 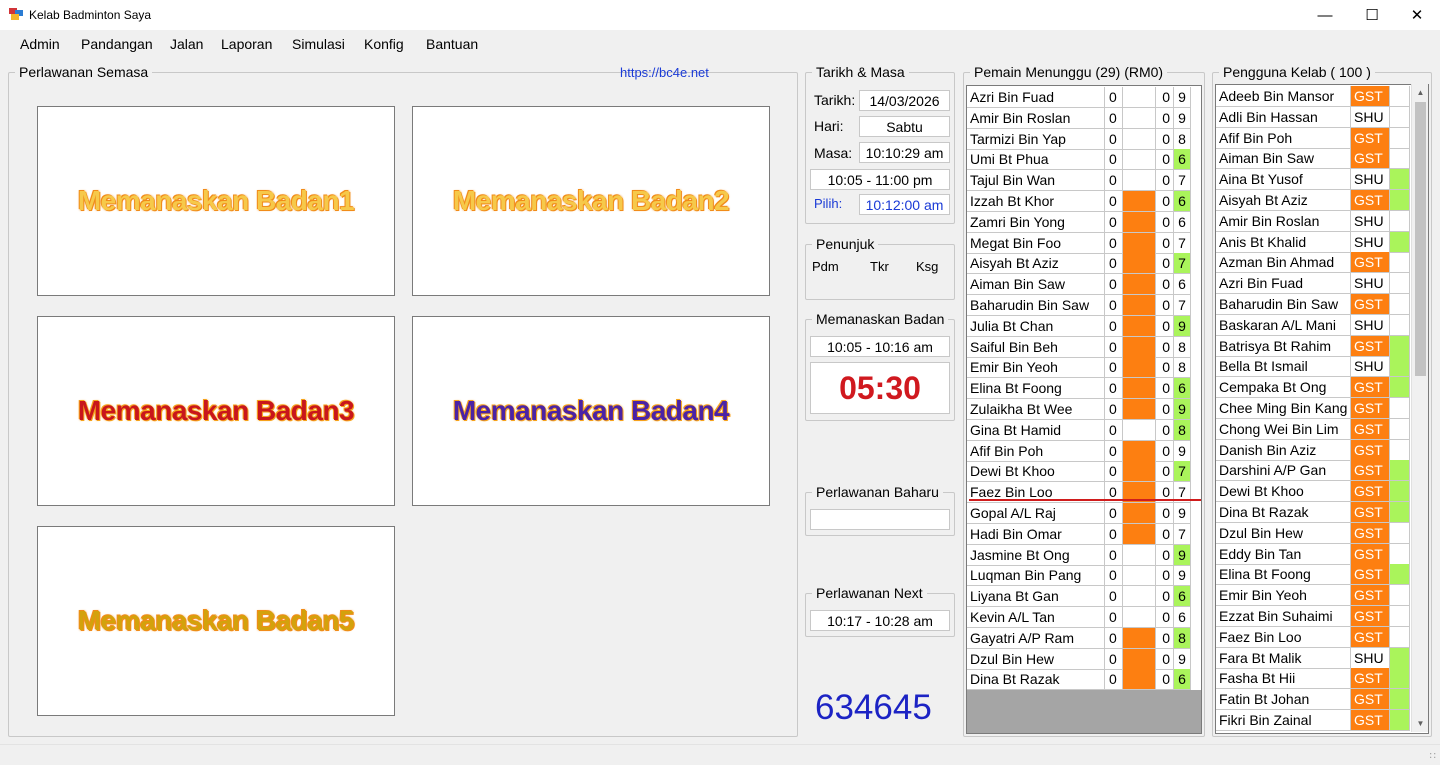 I want to click on member-row: Cempaka Bt Ong GST, so click(x=1313, y=388).